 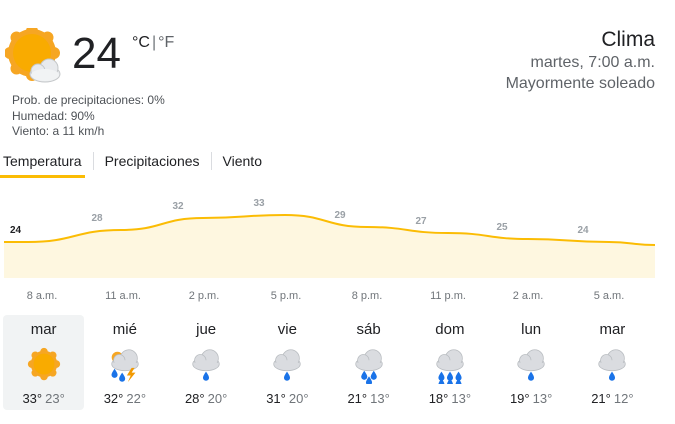 I want to click on time-label: 8 a.m., so click(x=42, y=296).